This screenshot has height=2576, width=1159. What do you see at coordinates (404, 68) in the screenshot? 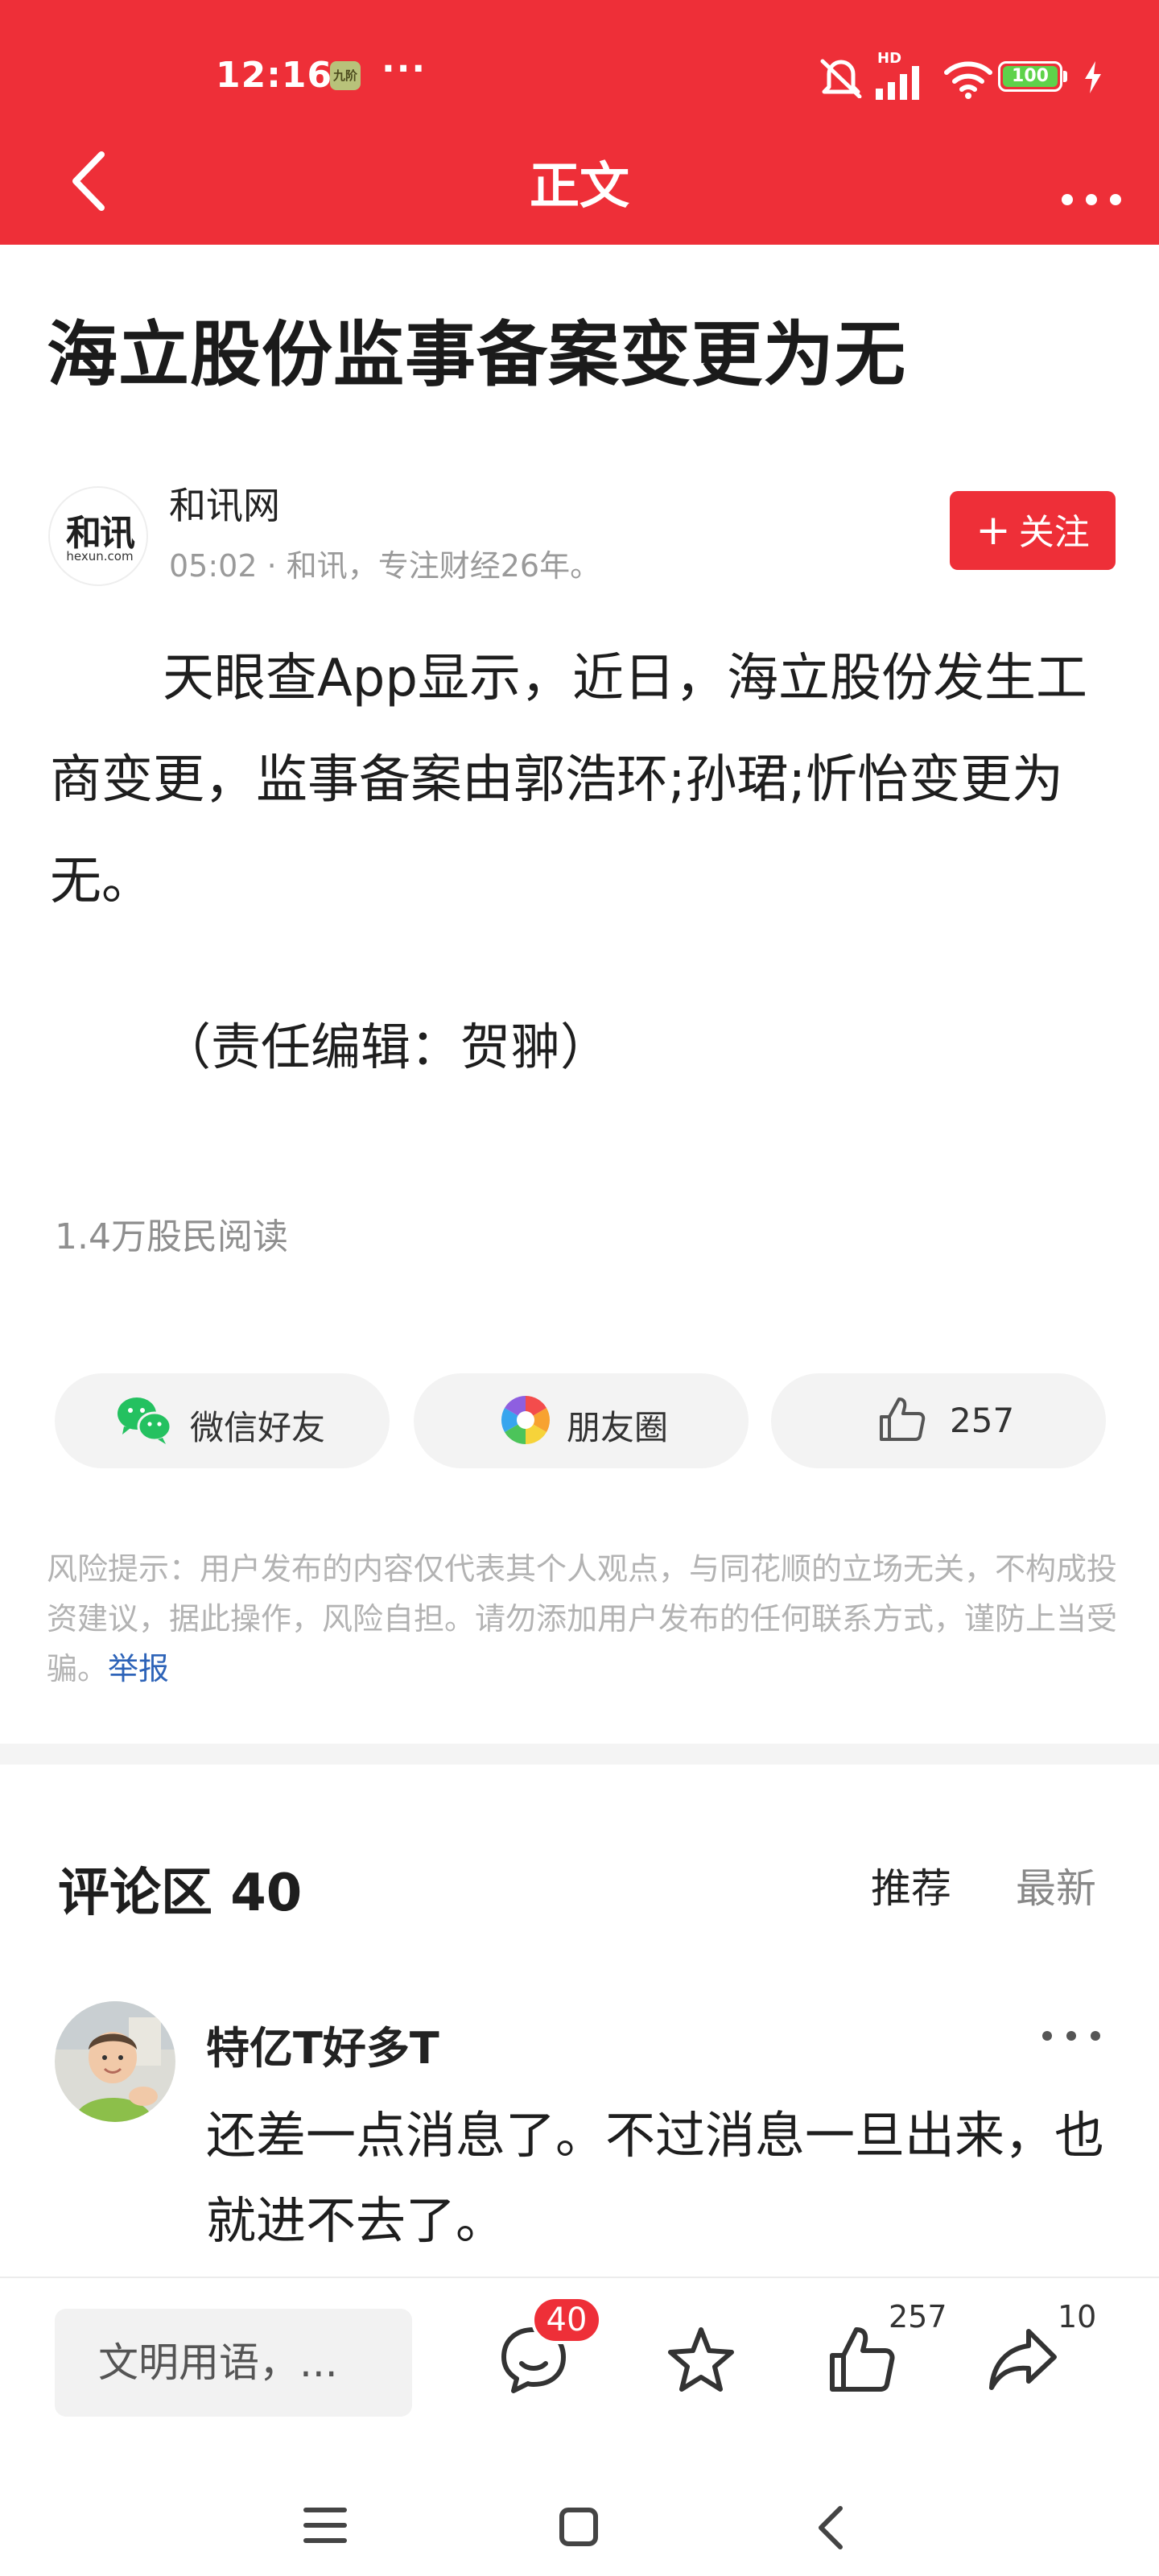
I see `more-notifications-icon: ···` at bounding box center [404, 68].